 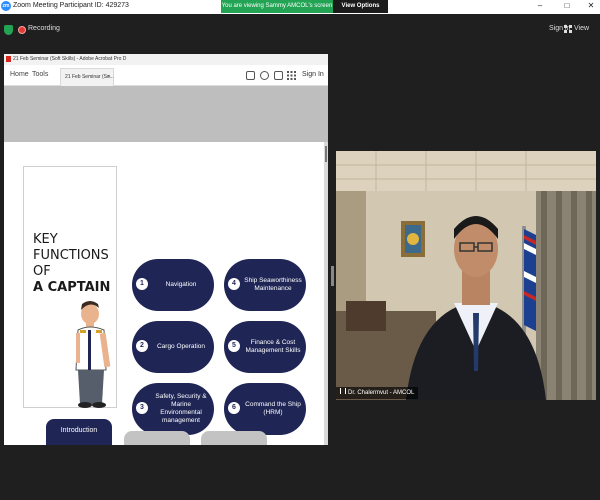 I want to click on meeting-topbar: Recording Sign in View, so click(x=300, y=30).